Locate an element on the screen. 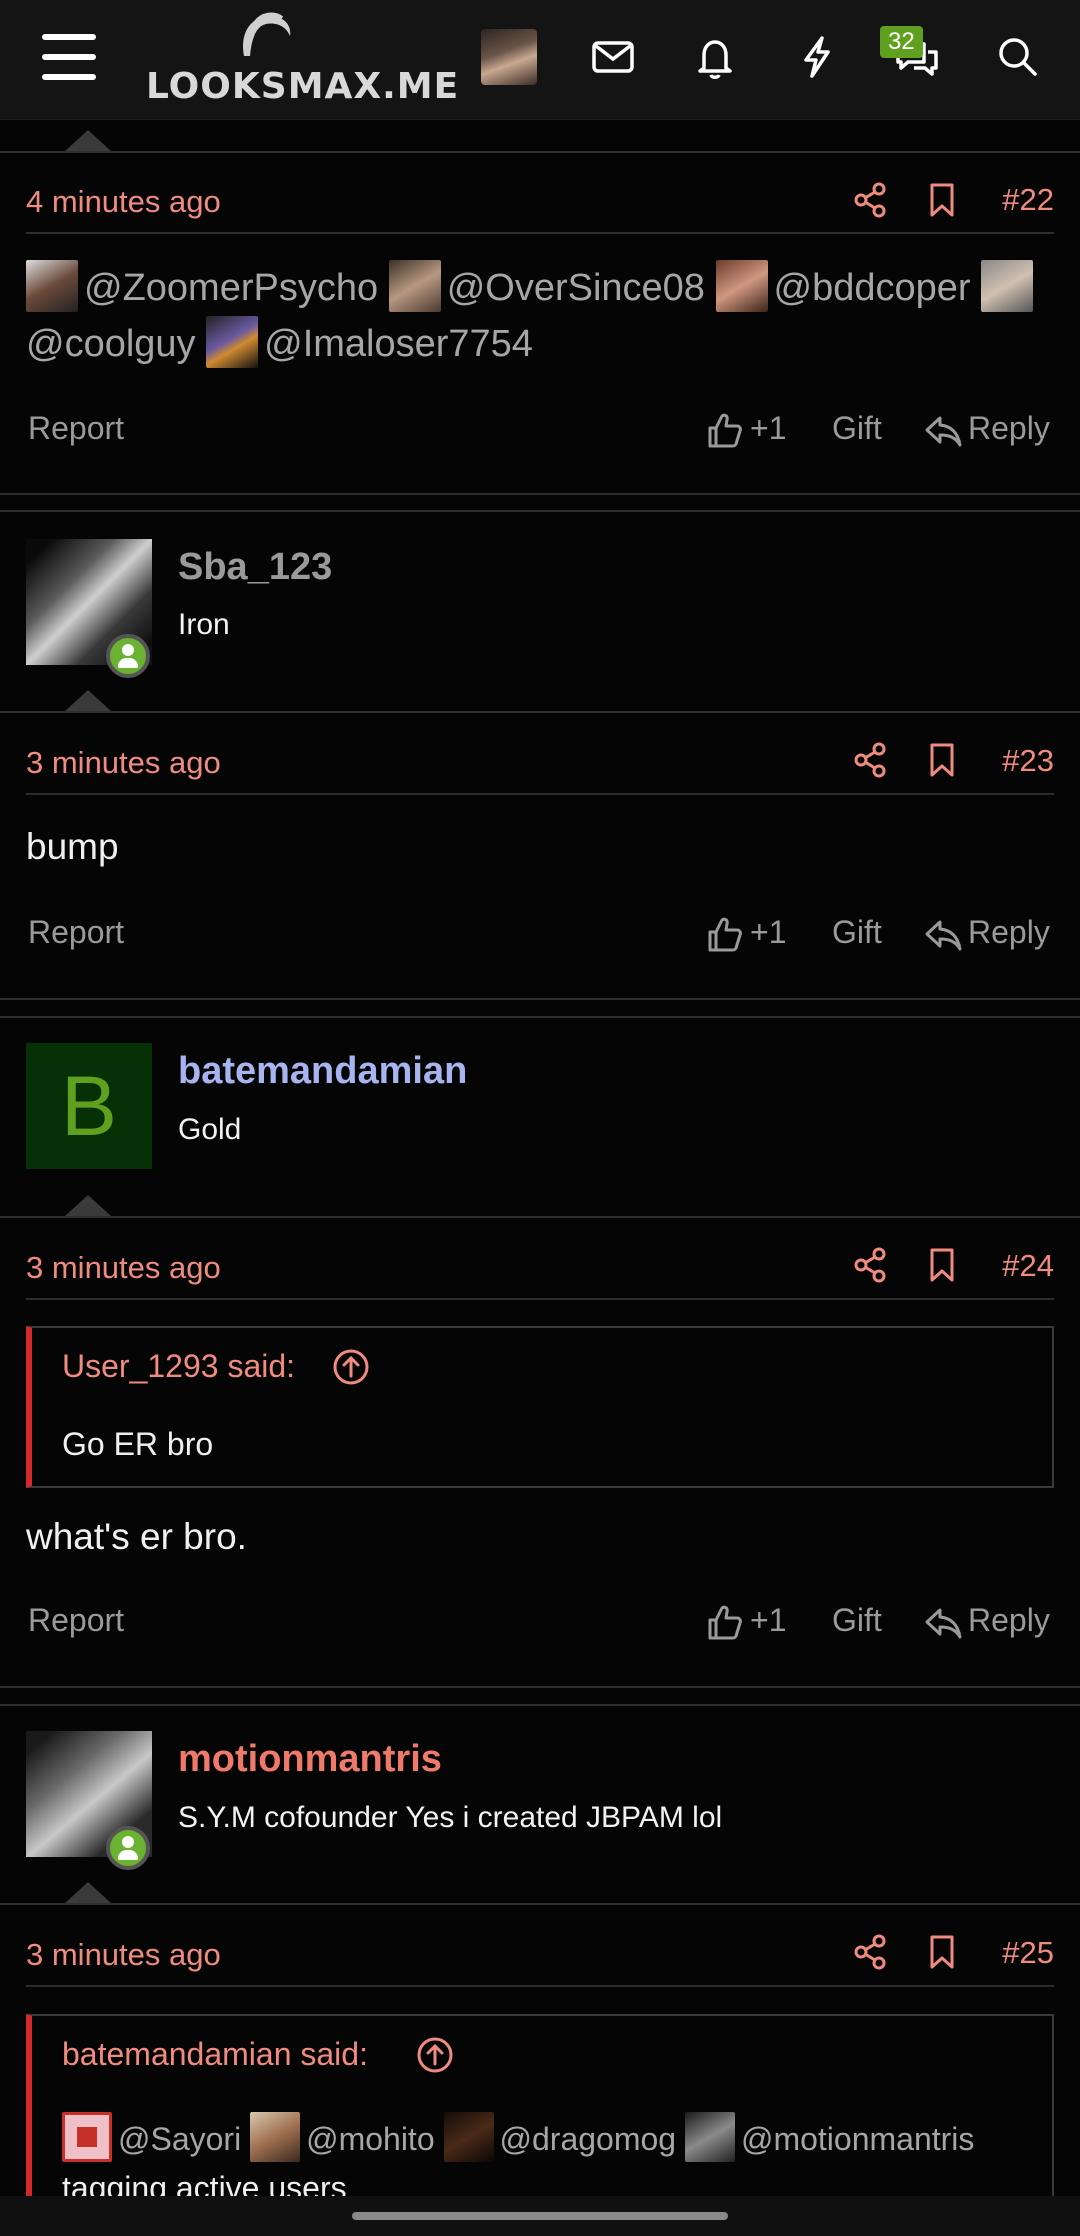 The width and height of the screenshot is (1080, 2236). mention-link: @Imaloser7754 is located at coordinates (398, 344).